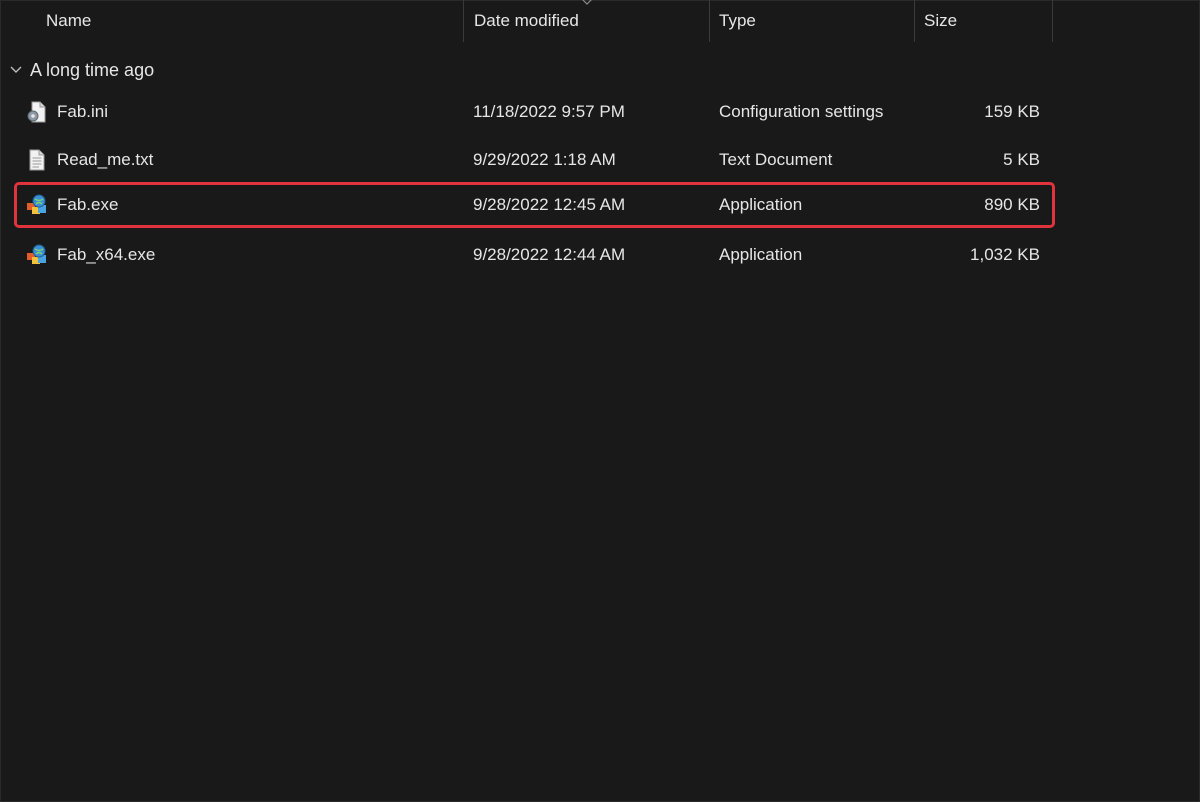 The width and height of the screenshot is (1200, 802). Describe the element at coordinates (1012, 204) in the screenshot. I see `file-size: 890 KB` at that location.